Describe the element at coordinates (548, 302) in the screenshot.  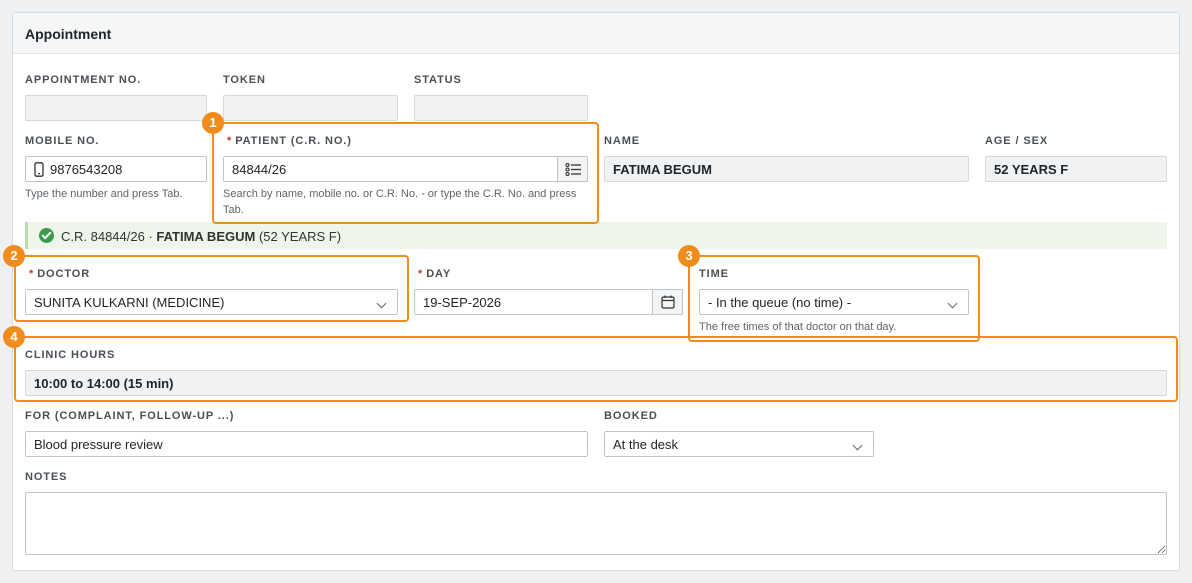
I see `day-input: 19-SEP-2026` at that location.